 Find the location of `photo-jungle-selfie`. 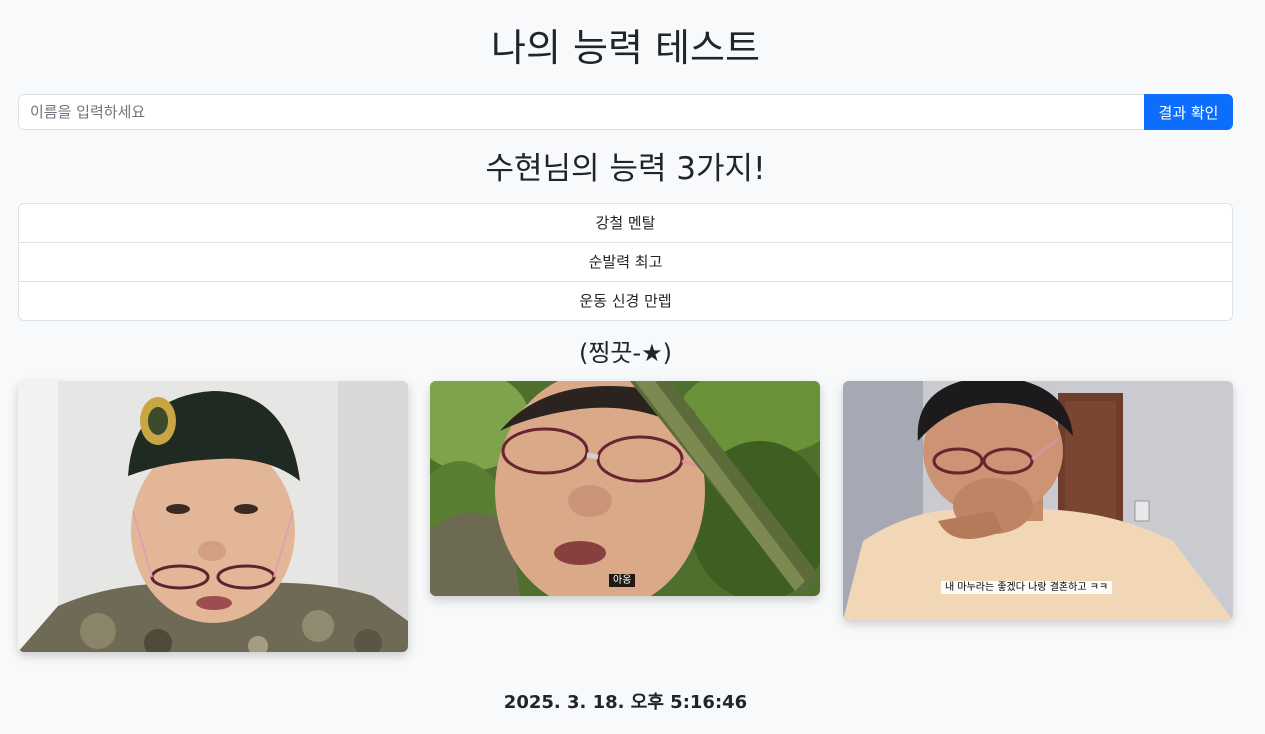

photo-jungle-selfie is located at coordinates (625, 488).